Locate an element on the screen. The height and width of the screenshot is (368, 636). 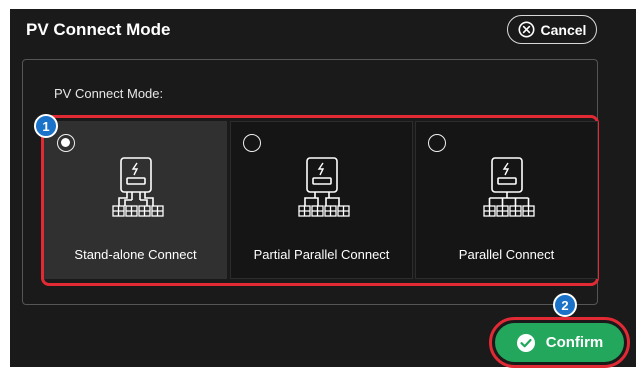
step-badge-2: 2 is located at coordinates (565, 305).